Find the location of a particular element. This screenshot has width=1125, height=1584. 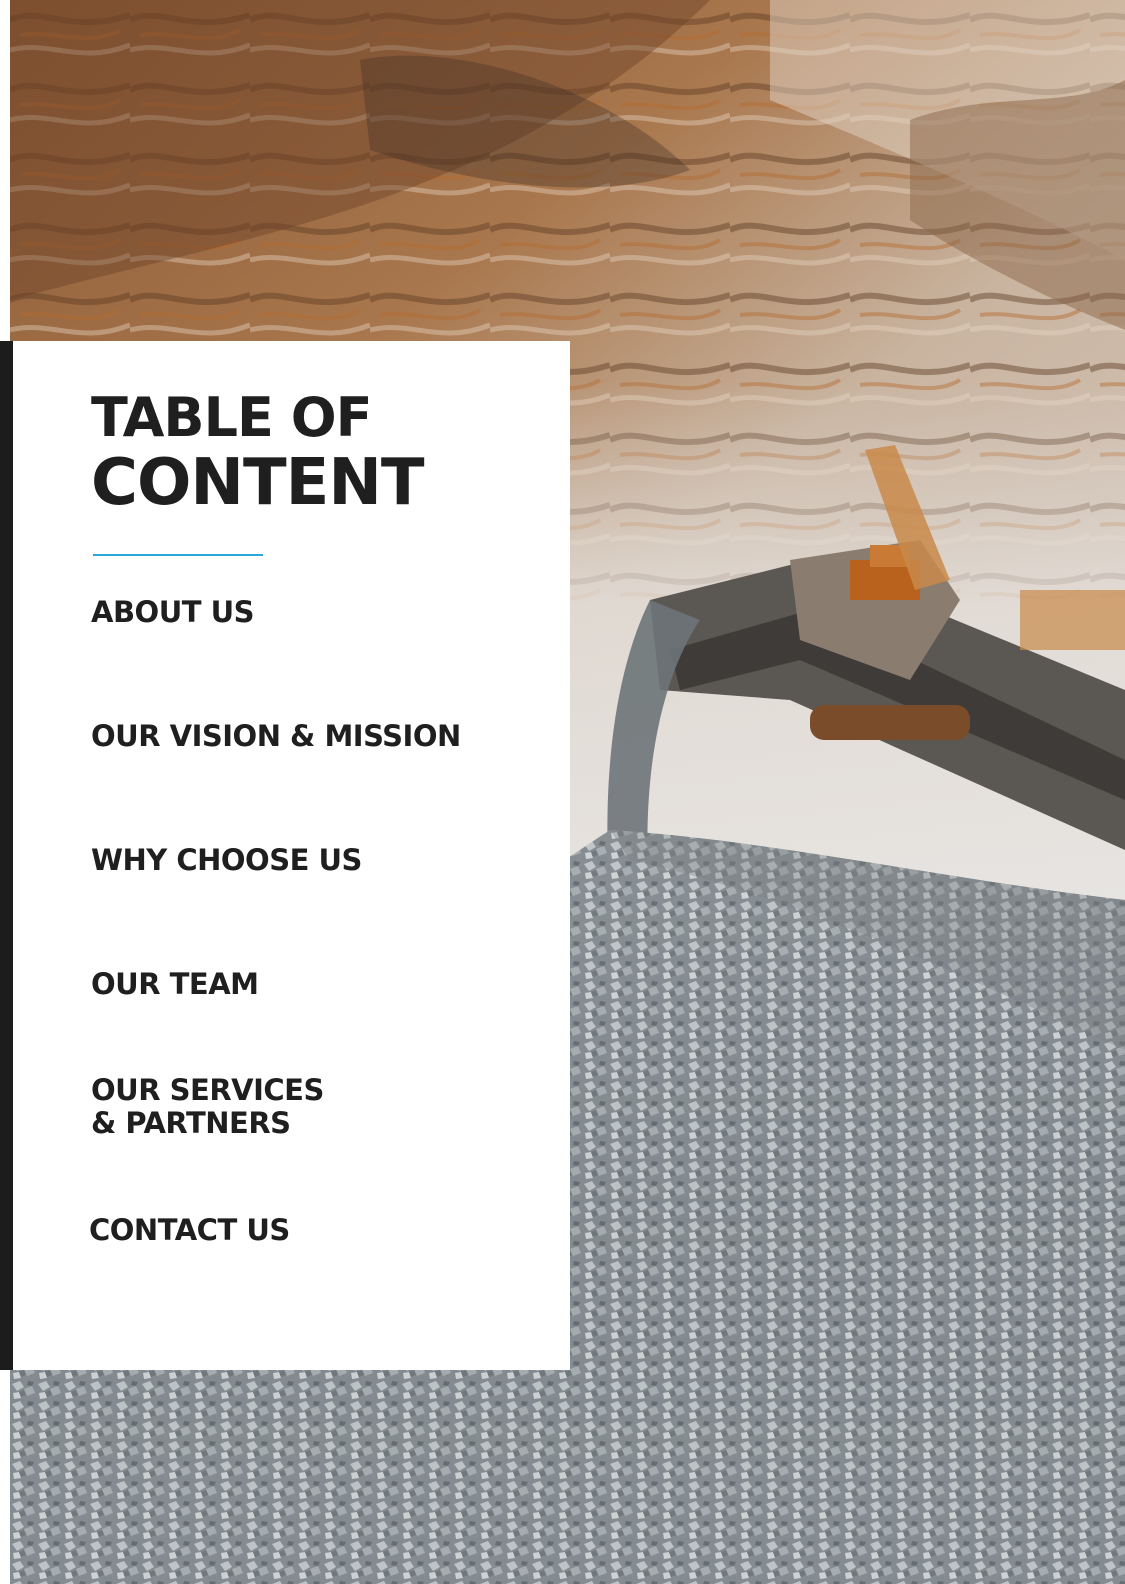

left-accent-bar is located at coordinates (6, 855).